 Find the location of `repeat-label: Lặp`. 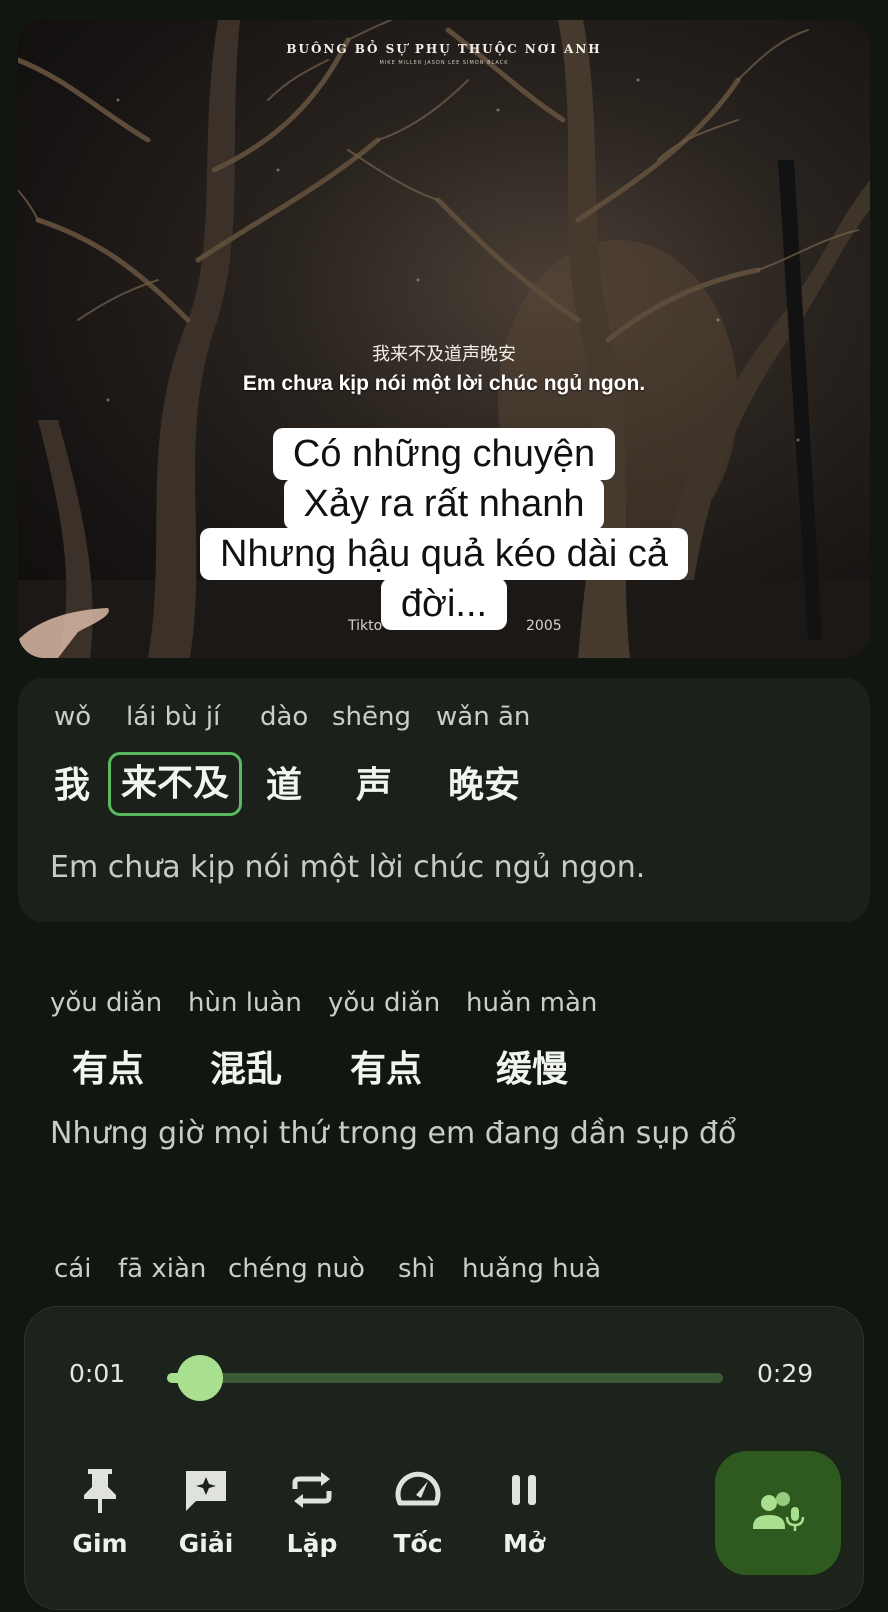

repeat-label: Lặp is located at coordinates (312, 1543).